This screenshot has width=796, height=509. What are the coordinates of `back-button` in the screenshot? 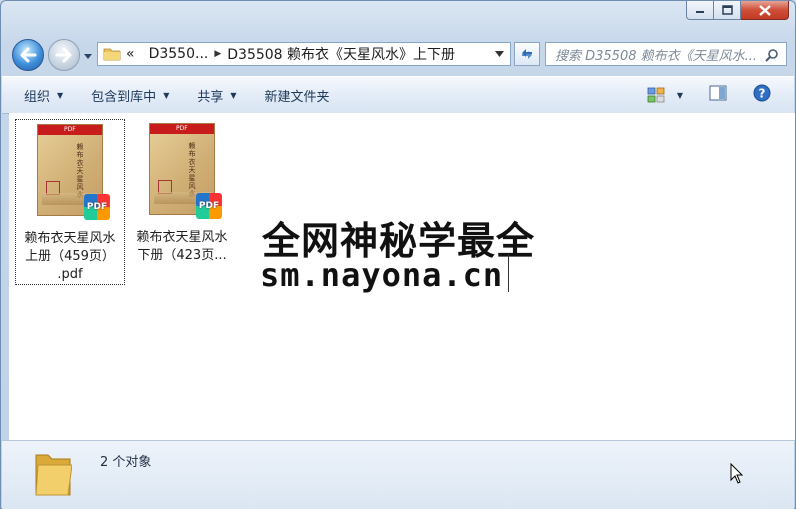 It's located at (28, 55).